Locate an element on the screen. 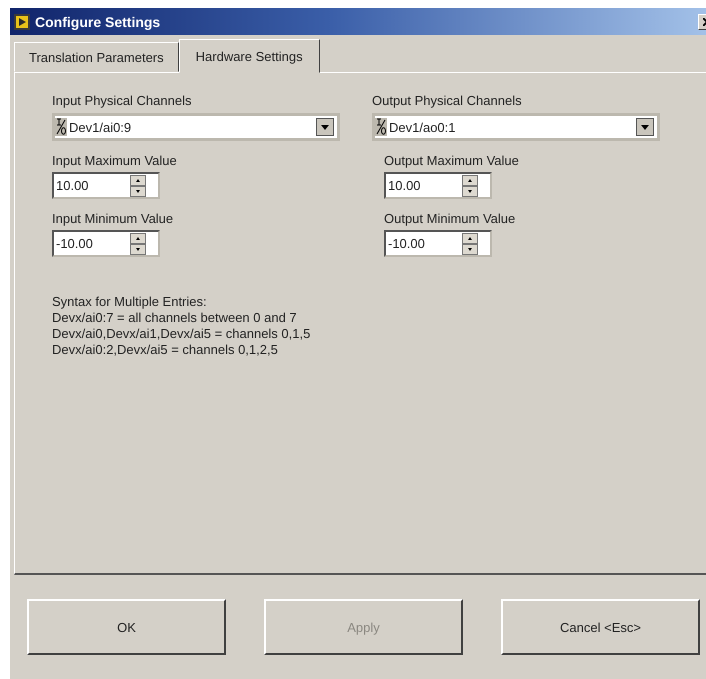 This screenshot has width=706, height=679. dialog-button: Cancel <Esc> is located at coordinates (600, 627).